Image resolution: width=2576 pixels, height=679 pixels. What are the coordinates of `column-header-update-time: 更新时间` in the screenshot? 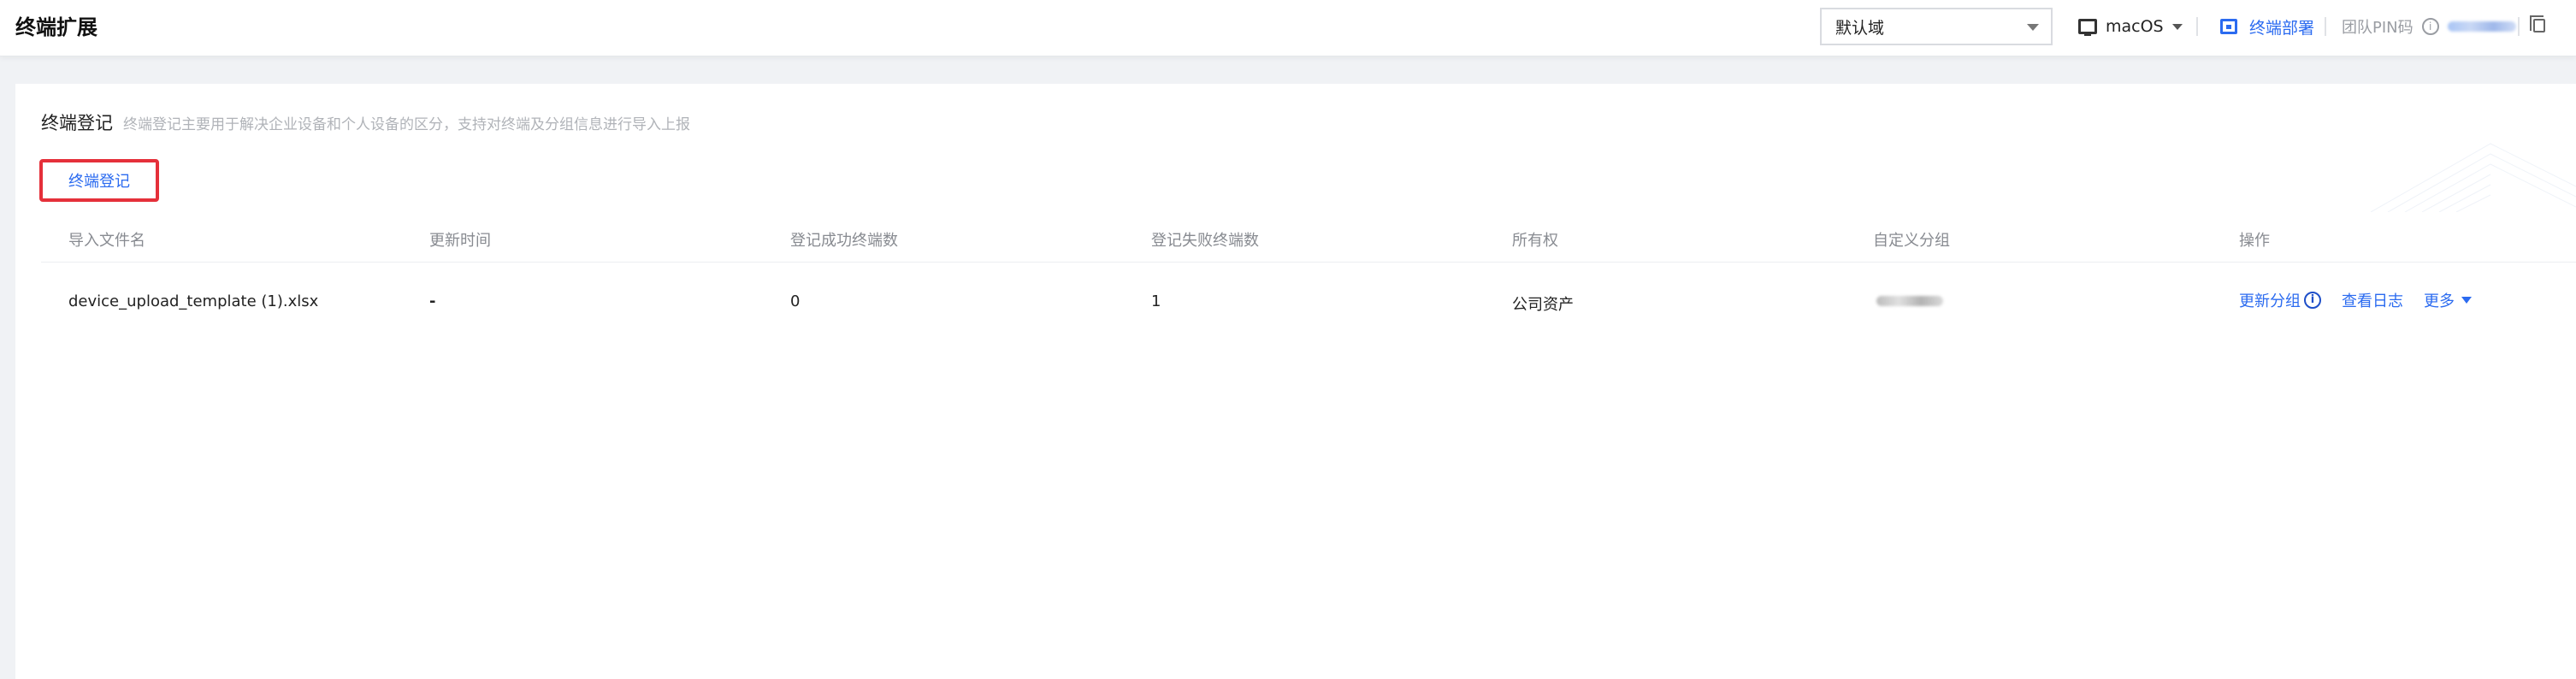 It's located at (460, 241).